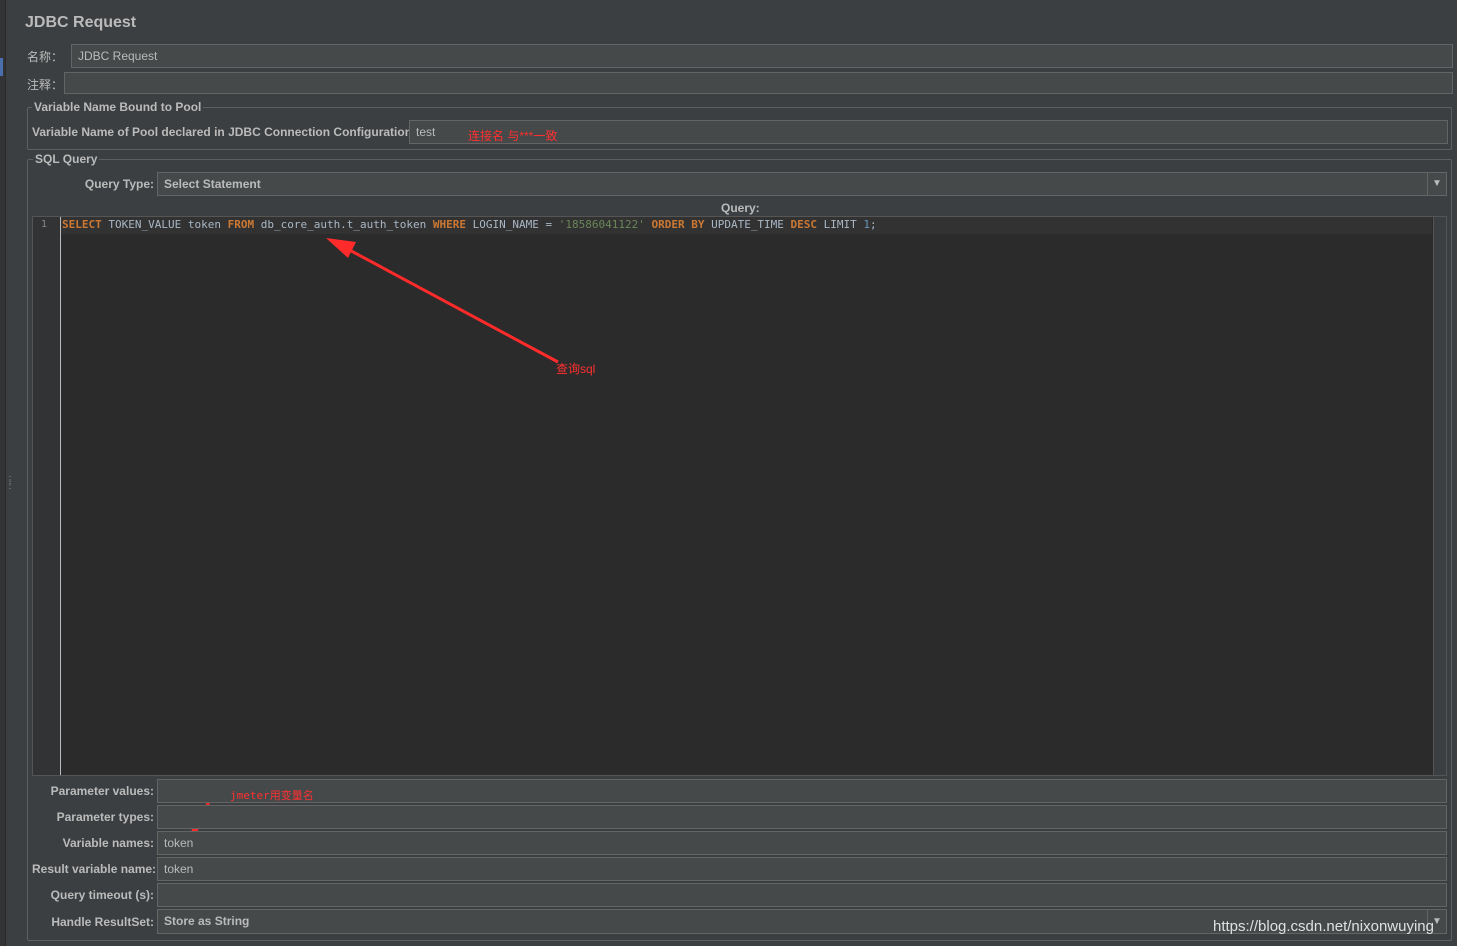 The image size is (1457, 946). Describe the element at coordinates (105, 817) in the screenshot. I see `parameter-types-label: Parameter types:` at that location.